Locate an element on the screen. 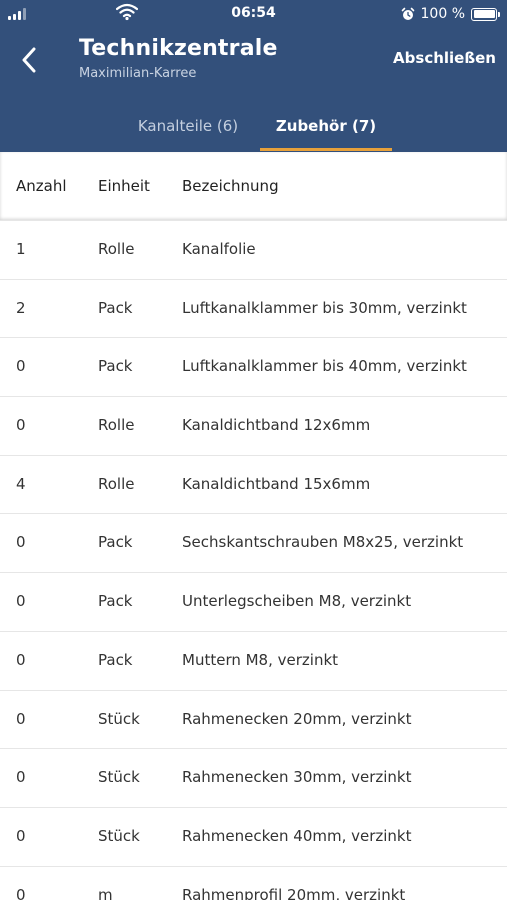 This screenshot has width=507, height=900. row-designation: Muttern M8, verzinkt is located at coordinates (260, 659).